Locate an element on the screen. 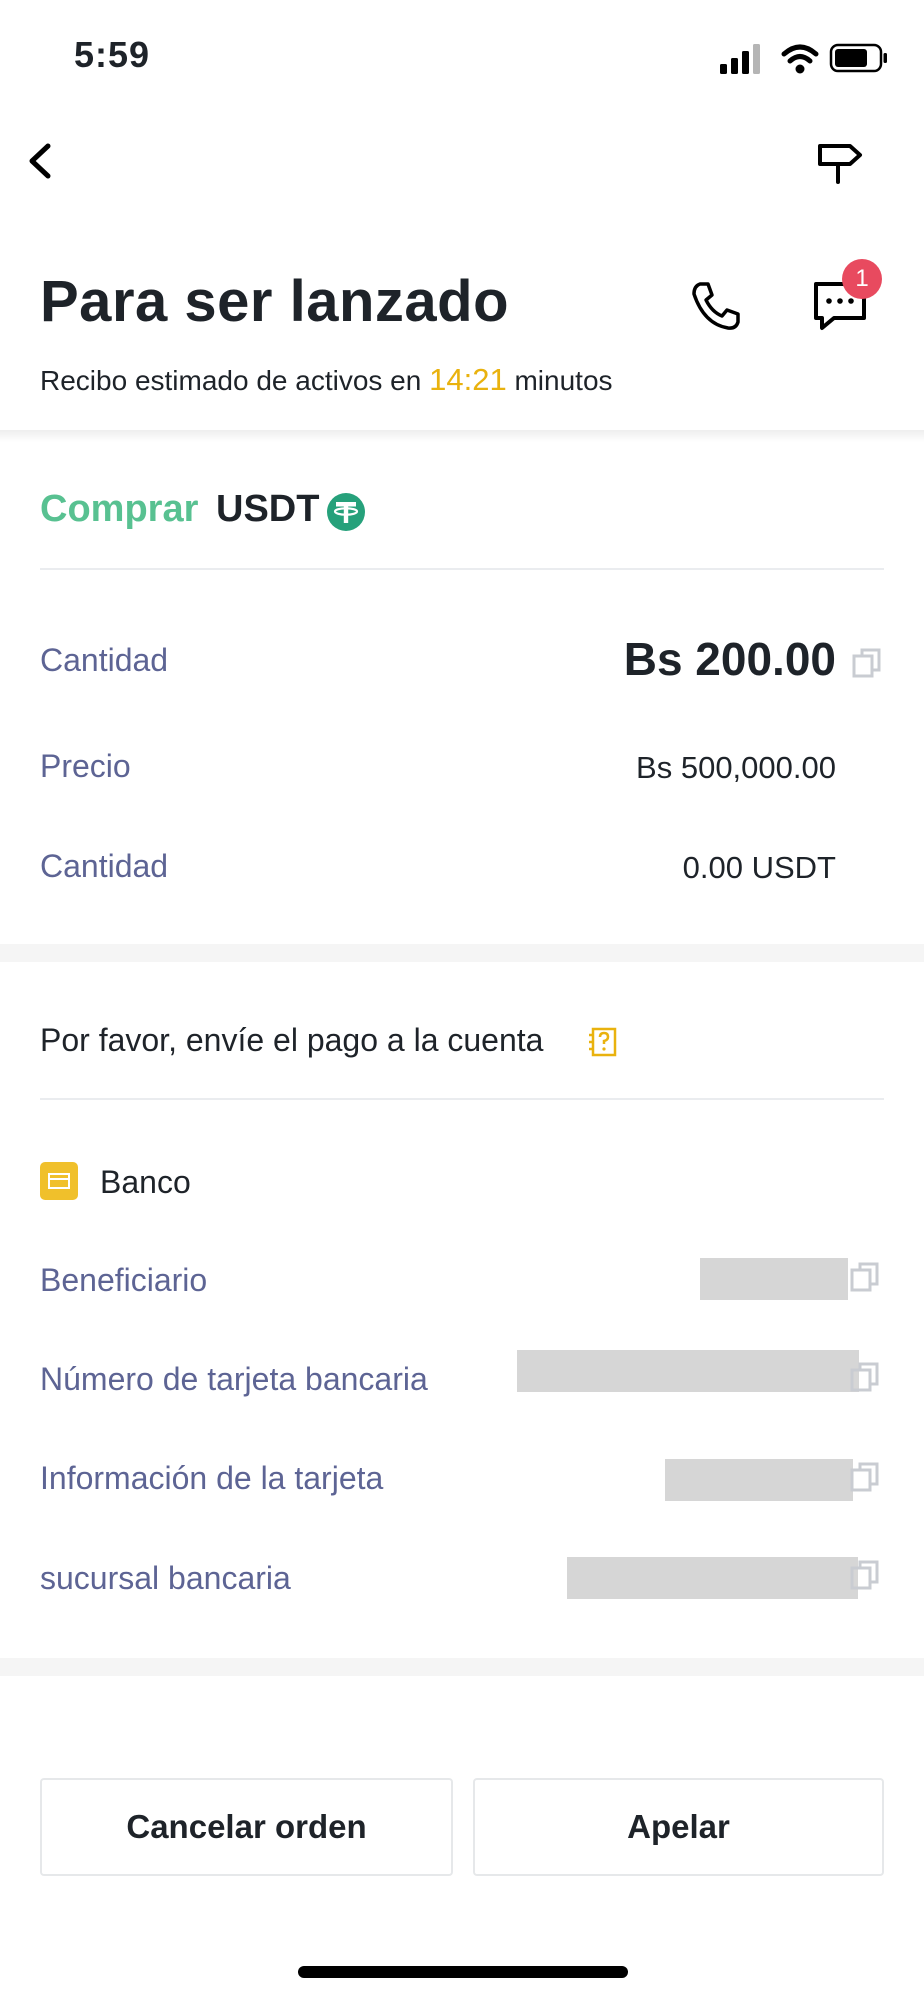 Image resolution: width=924 pixels, height=1999 pixels. bank-branch-label: sucursal bancaria is located at coordinates (165, 1578).